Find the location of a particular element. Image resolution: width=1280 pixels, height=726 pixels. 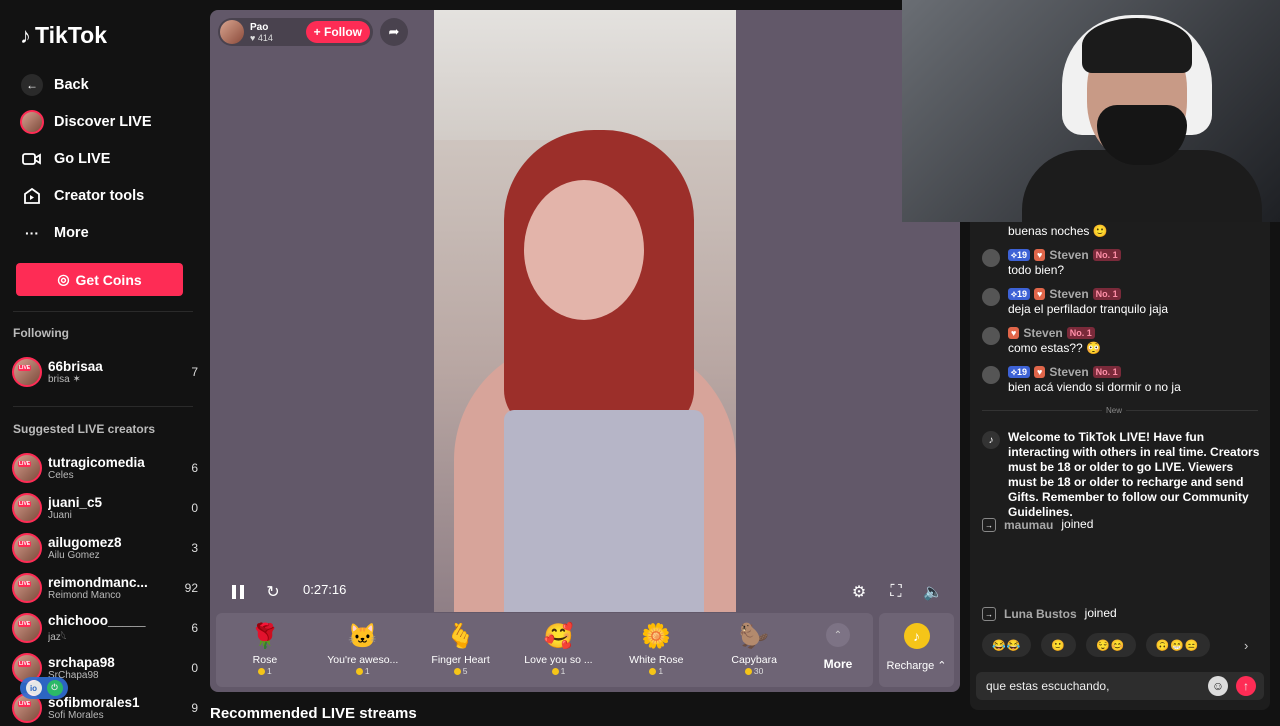

nav-creator-tools: Creator tools is located at coordinates (106, 195).